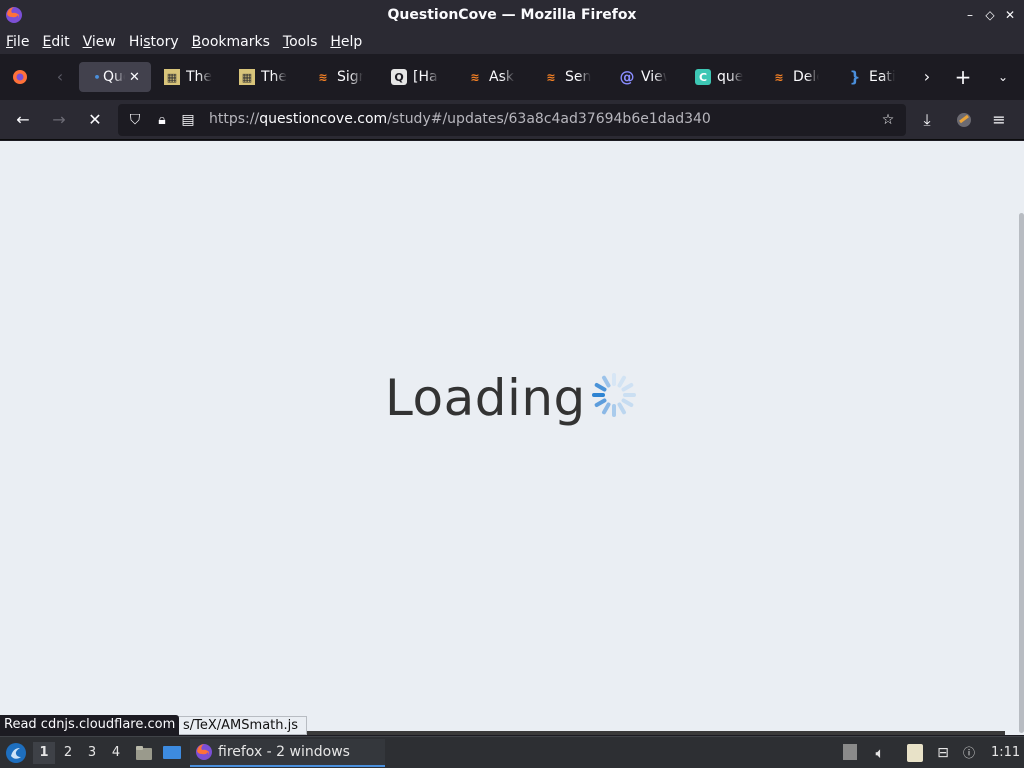 The width and height of the screenshot is (1024, 768). What do you see at coordinates (880, 753) in the screenshot?
I see `volume-icon: 🔈︎` at bounding box center [880, 753].